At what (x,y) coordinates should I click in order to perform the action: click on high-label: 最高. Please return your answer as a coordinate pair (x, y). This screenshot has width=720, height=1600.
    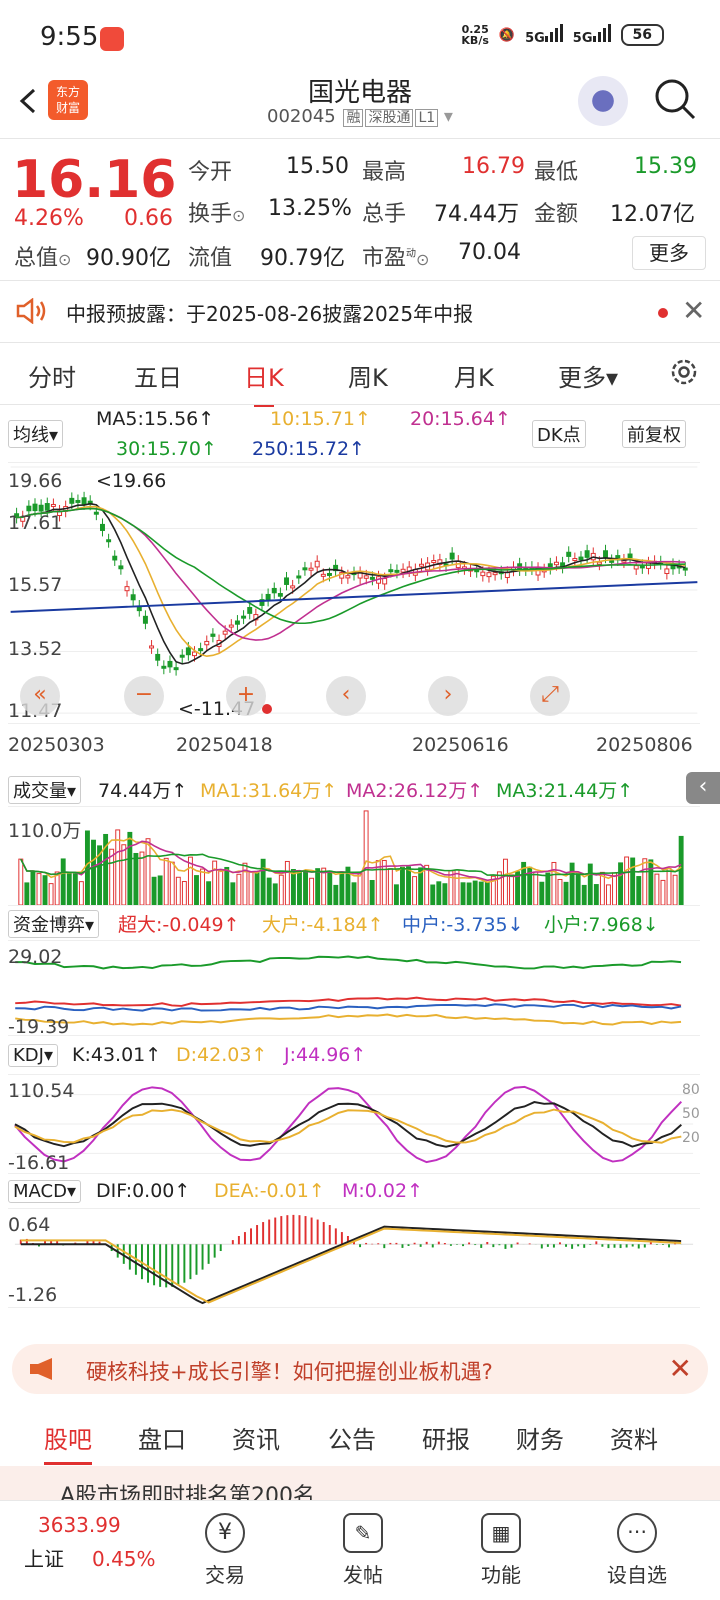
    Looking at the image, I should click on (384, 172).